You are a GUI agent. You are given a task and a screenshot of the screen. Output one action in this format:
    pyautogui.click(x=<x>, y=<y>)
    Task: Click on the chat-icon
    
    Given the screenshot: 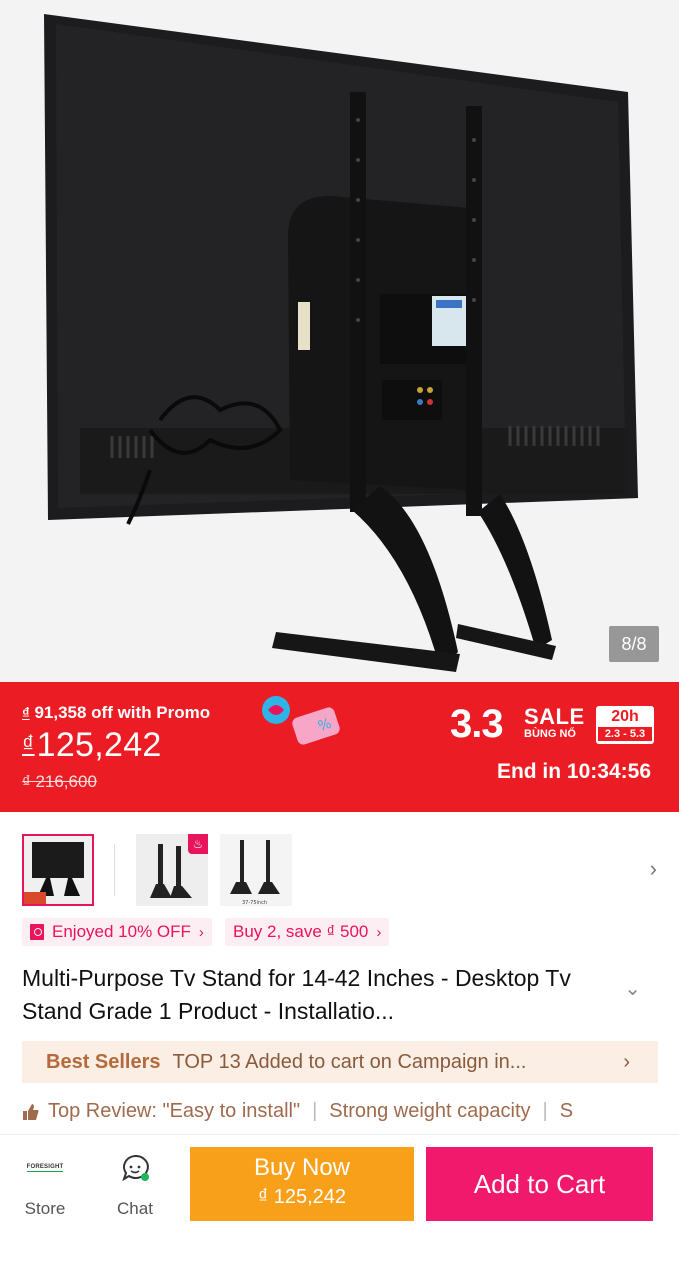 What is the action you would take?
    pyautogui.click(x=135, y=1168)
    